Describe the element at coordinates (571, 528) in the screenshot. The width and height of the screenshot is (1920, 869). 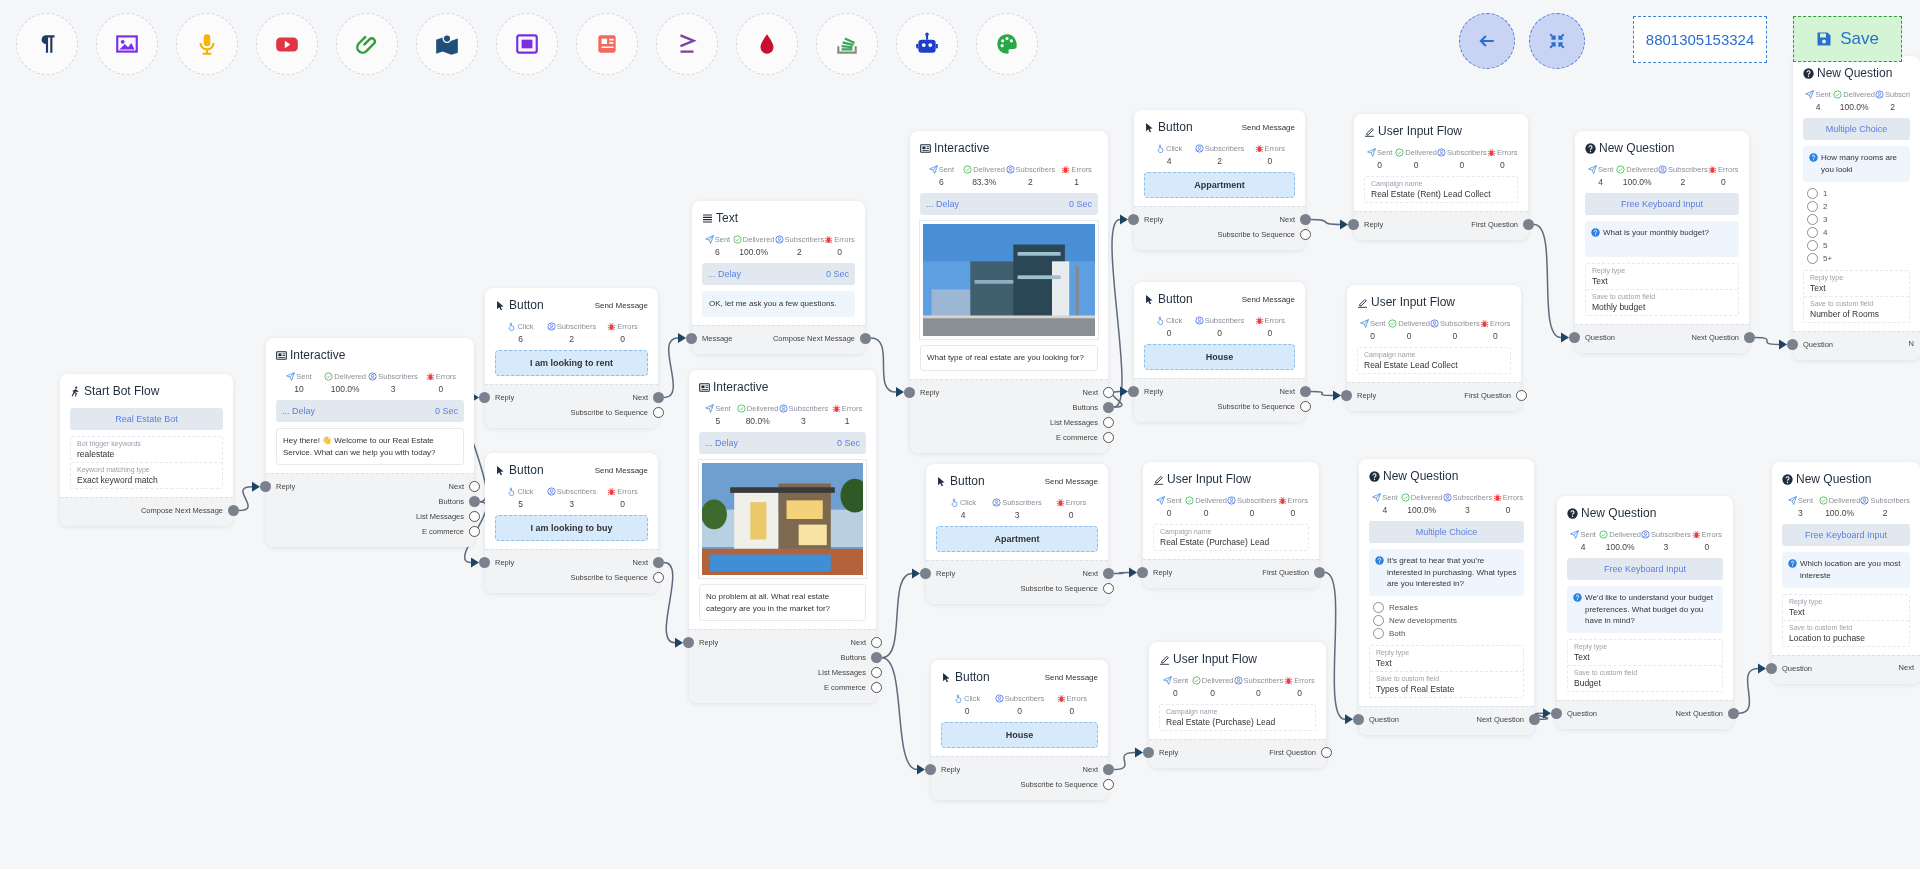
I see `reply-button: I am looking to buy` at that location.